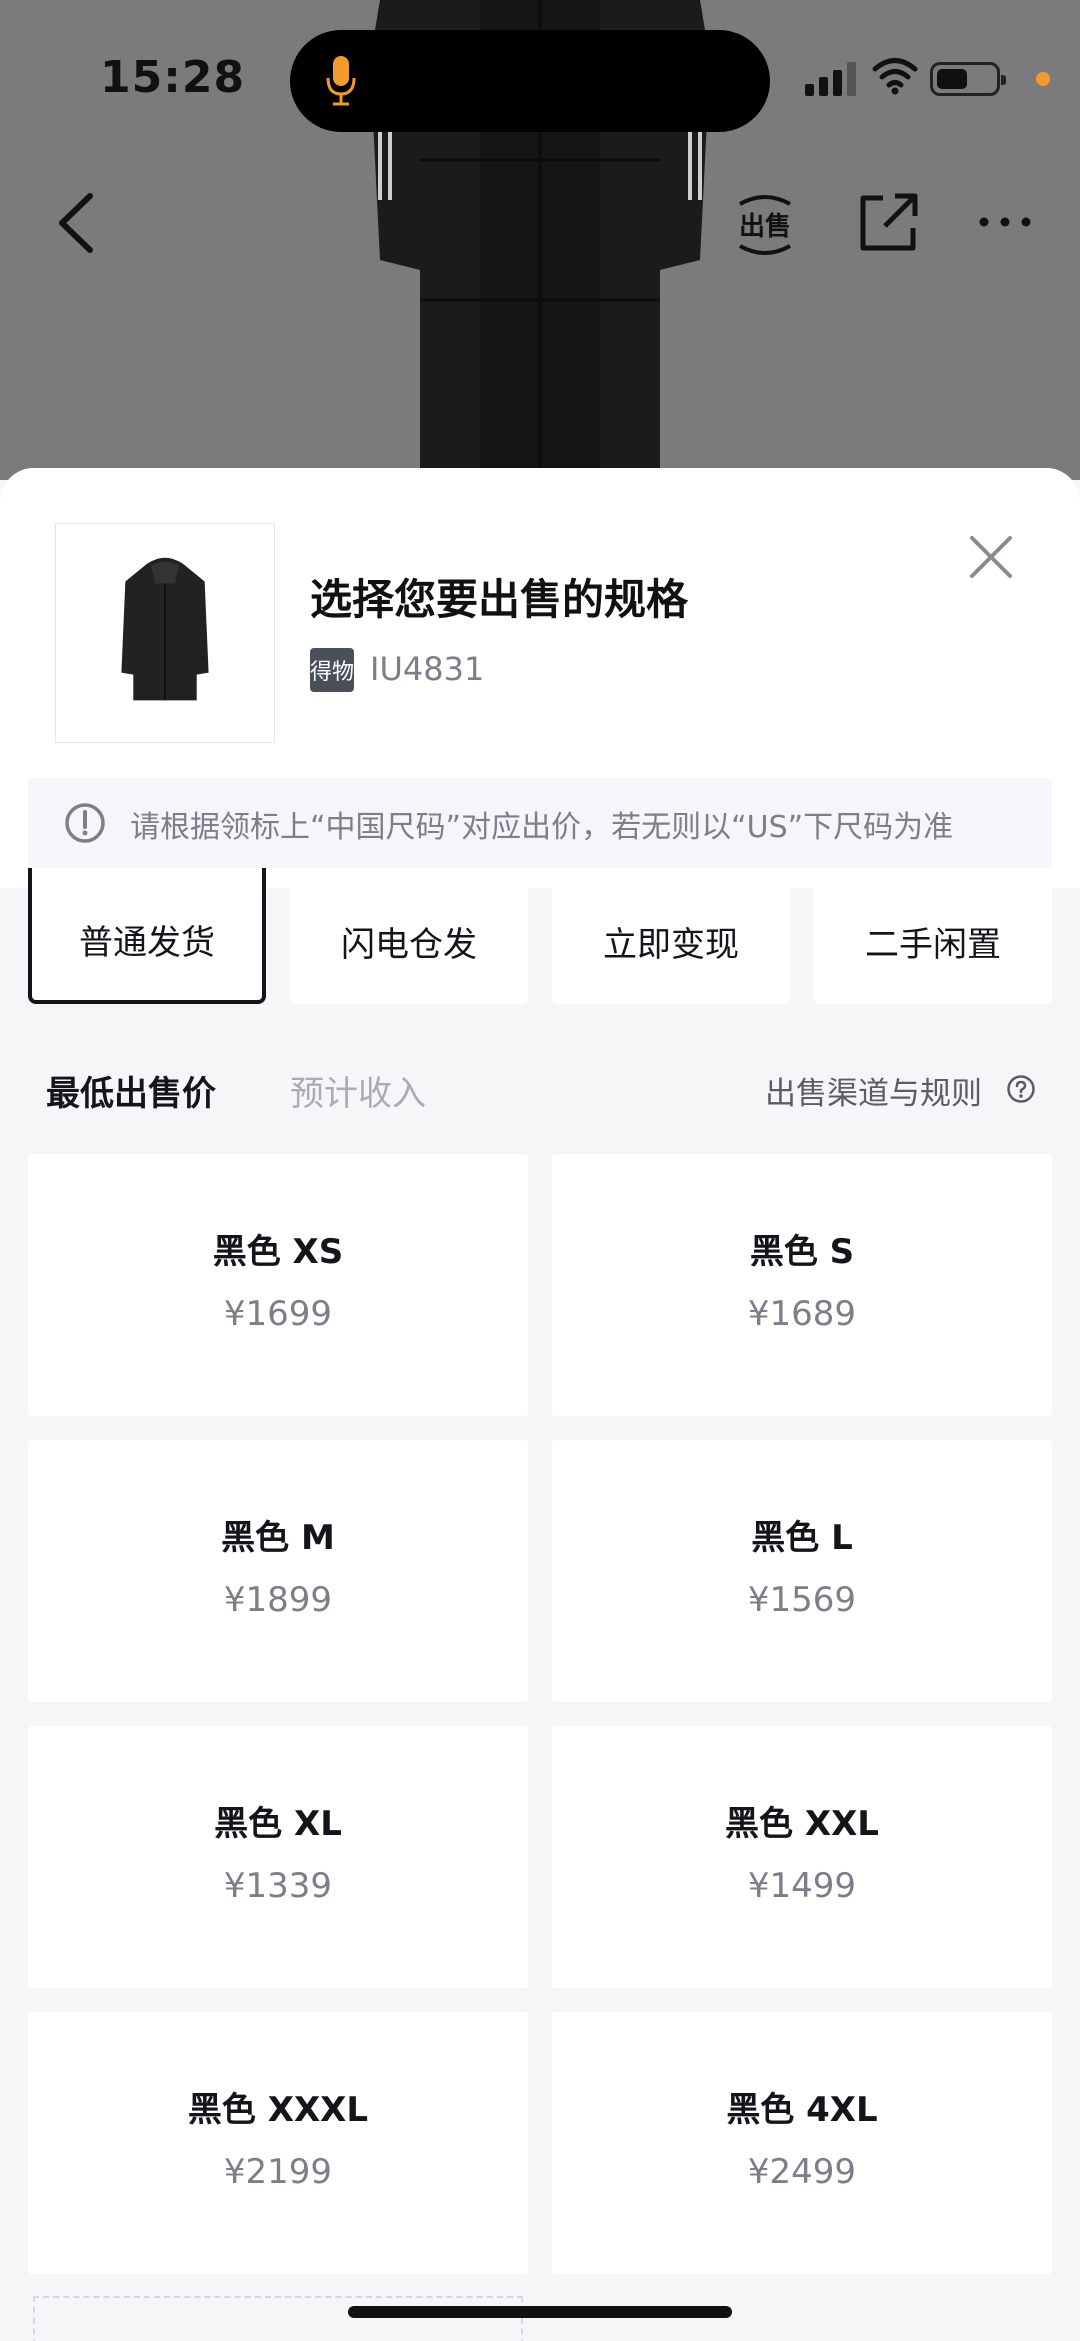 The image size is (1080, 2341). Describe the element at coordinates (499, 599) in the screenshot. I see `sheet-title: 选择您要出售的规格` at that location.